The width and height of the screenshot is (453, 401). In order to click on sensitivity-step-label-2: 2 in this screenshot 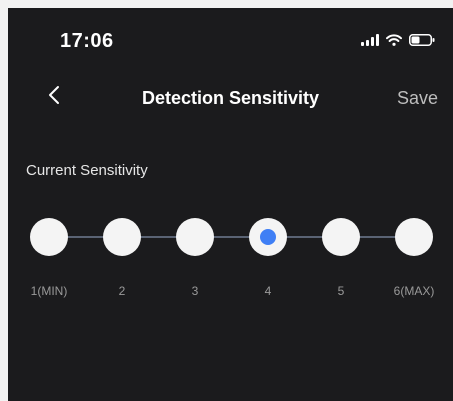, I will do `click(122, 291)`.